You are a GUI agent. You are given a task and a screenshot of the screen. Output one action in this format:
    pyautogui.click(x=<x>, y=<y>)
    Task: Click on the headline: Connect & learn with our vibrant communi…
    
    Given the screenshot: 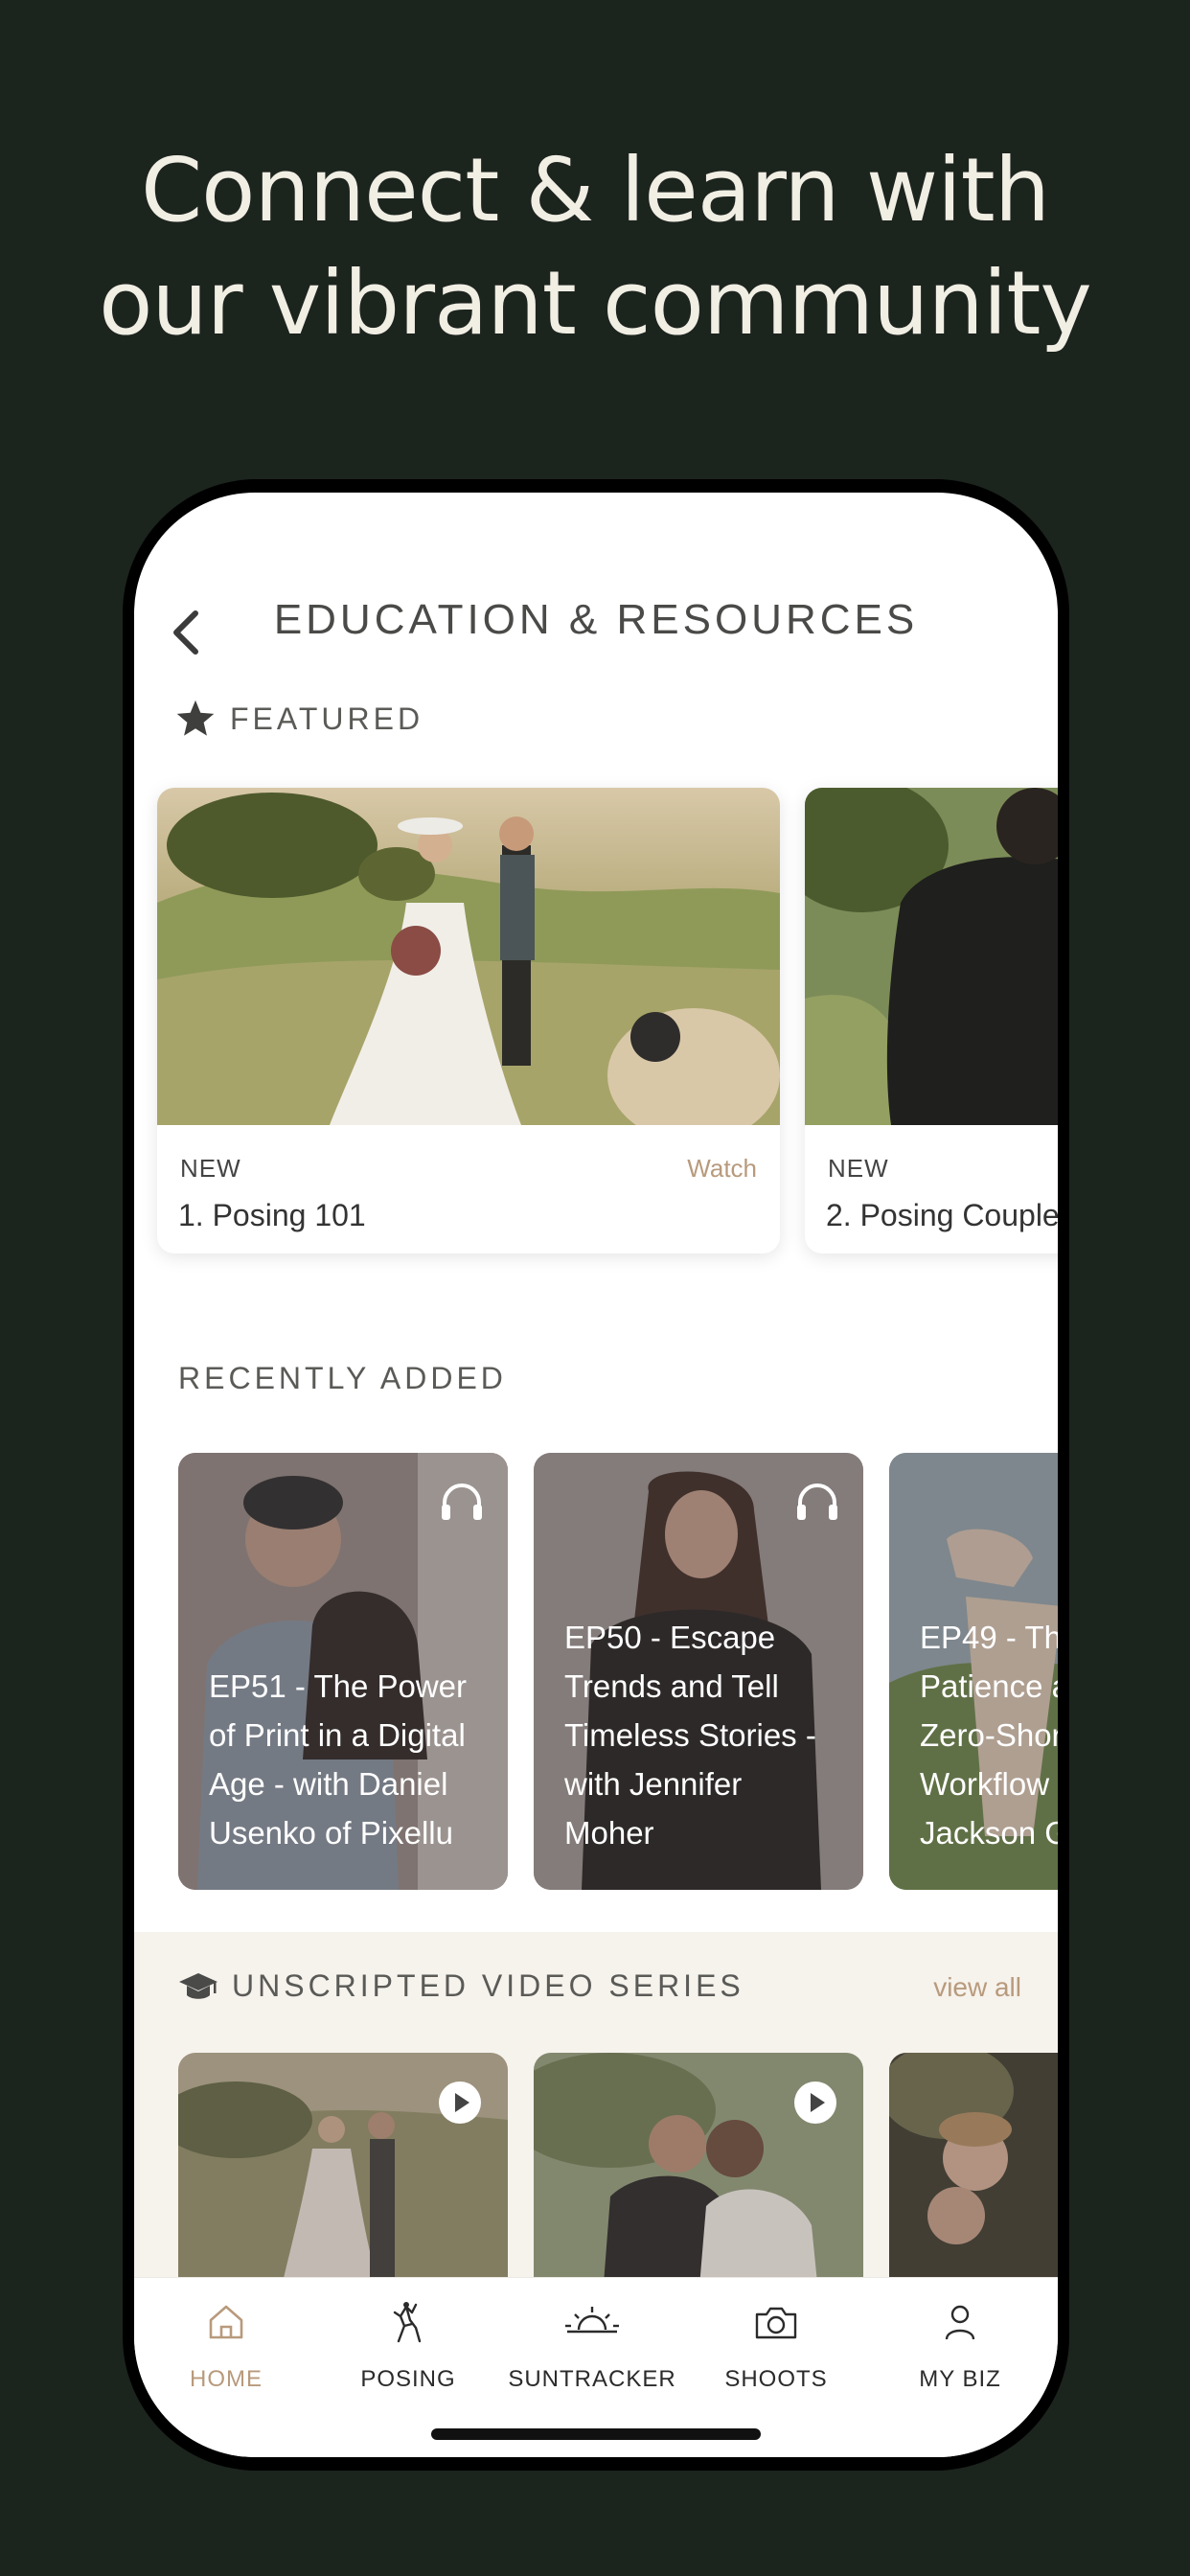 What is the action you would take?
    pyautogui.click(x=595, y=247)
    